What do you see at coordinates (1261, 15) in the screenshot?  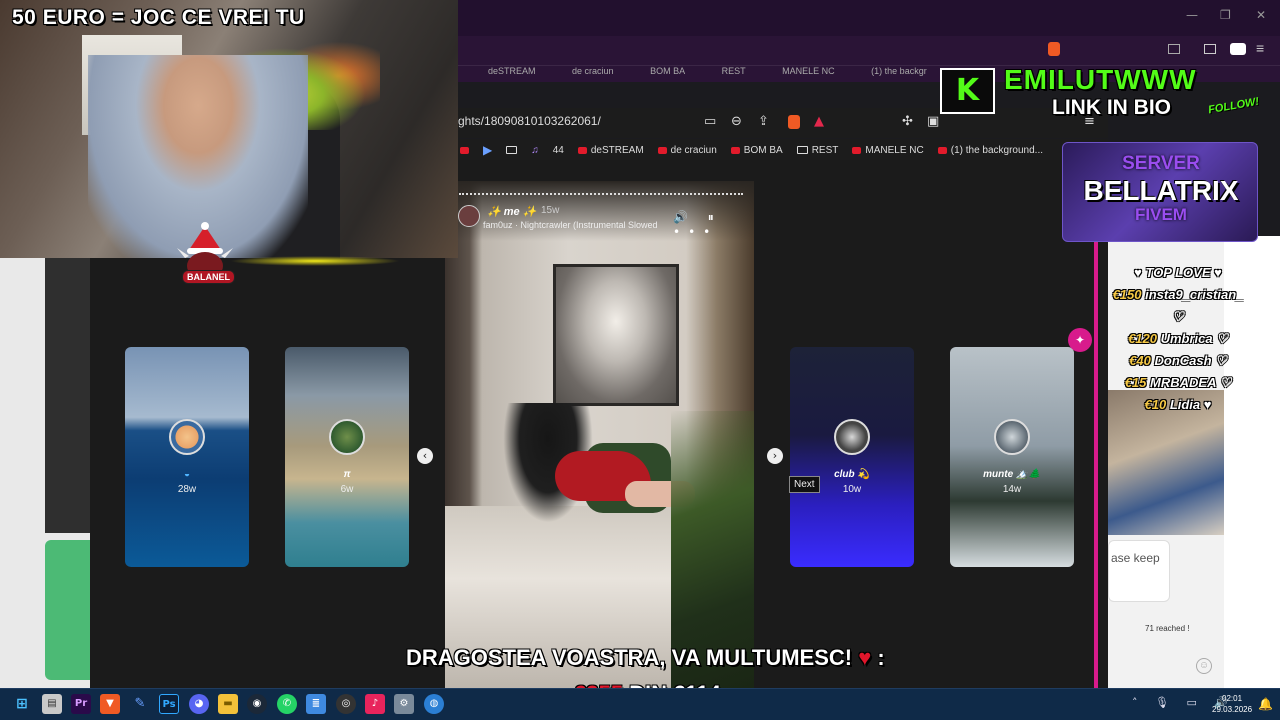 I see `close-button: ✕` at bounding box center [1261, 15].